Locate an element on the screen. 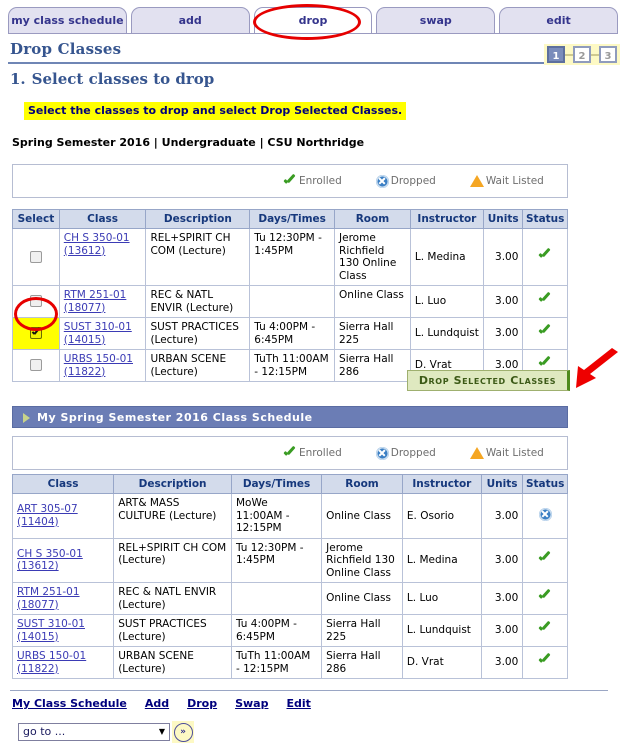 This screenshot has height=746, width=624. footer-links: My Class Schedule Add Drop Swap Edit is located at coordinates (161, 703).